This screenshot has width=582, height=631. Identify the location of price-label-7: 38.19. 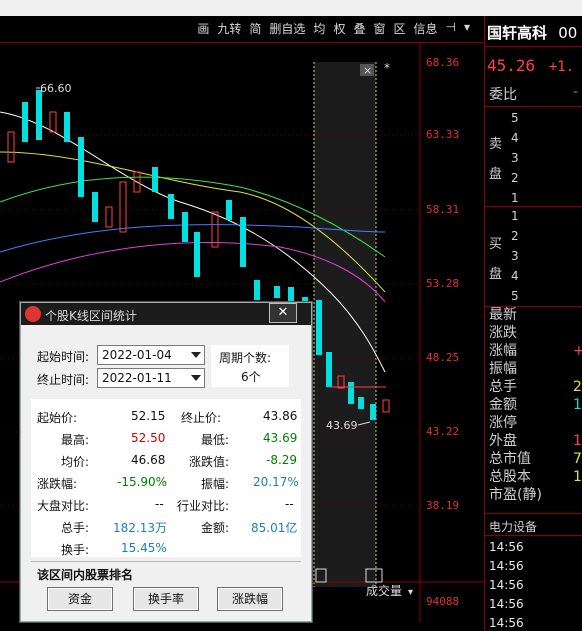
(443, 505).